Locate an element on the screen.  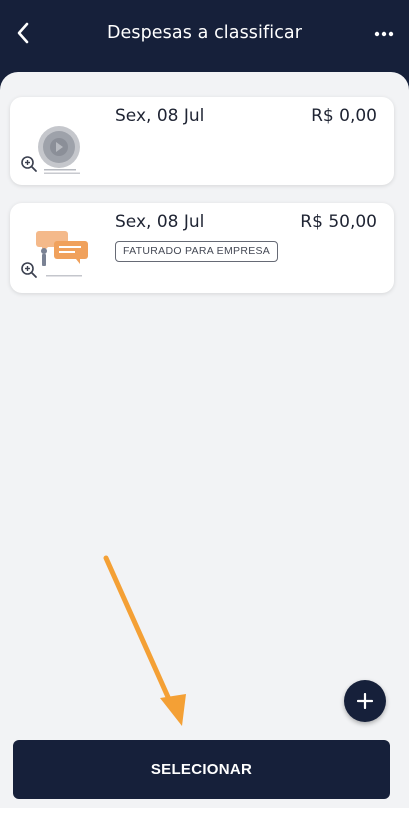
add-expense-button is located at coordinates (365, 701).